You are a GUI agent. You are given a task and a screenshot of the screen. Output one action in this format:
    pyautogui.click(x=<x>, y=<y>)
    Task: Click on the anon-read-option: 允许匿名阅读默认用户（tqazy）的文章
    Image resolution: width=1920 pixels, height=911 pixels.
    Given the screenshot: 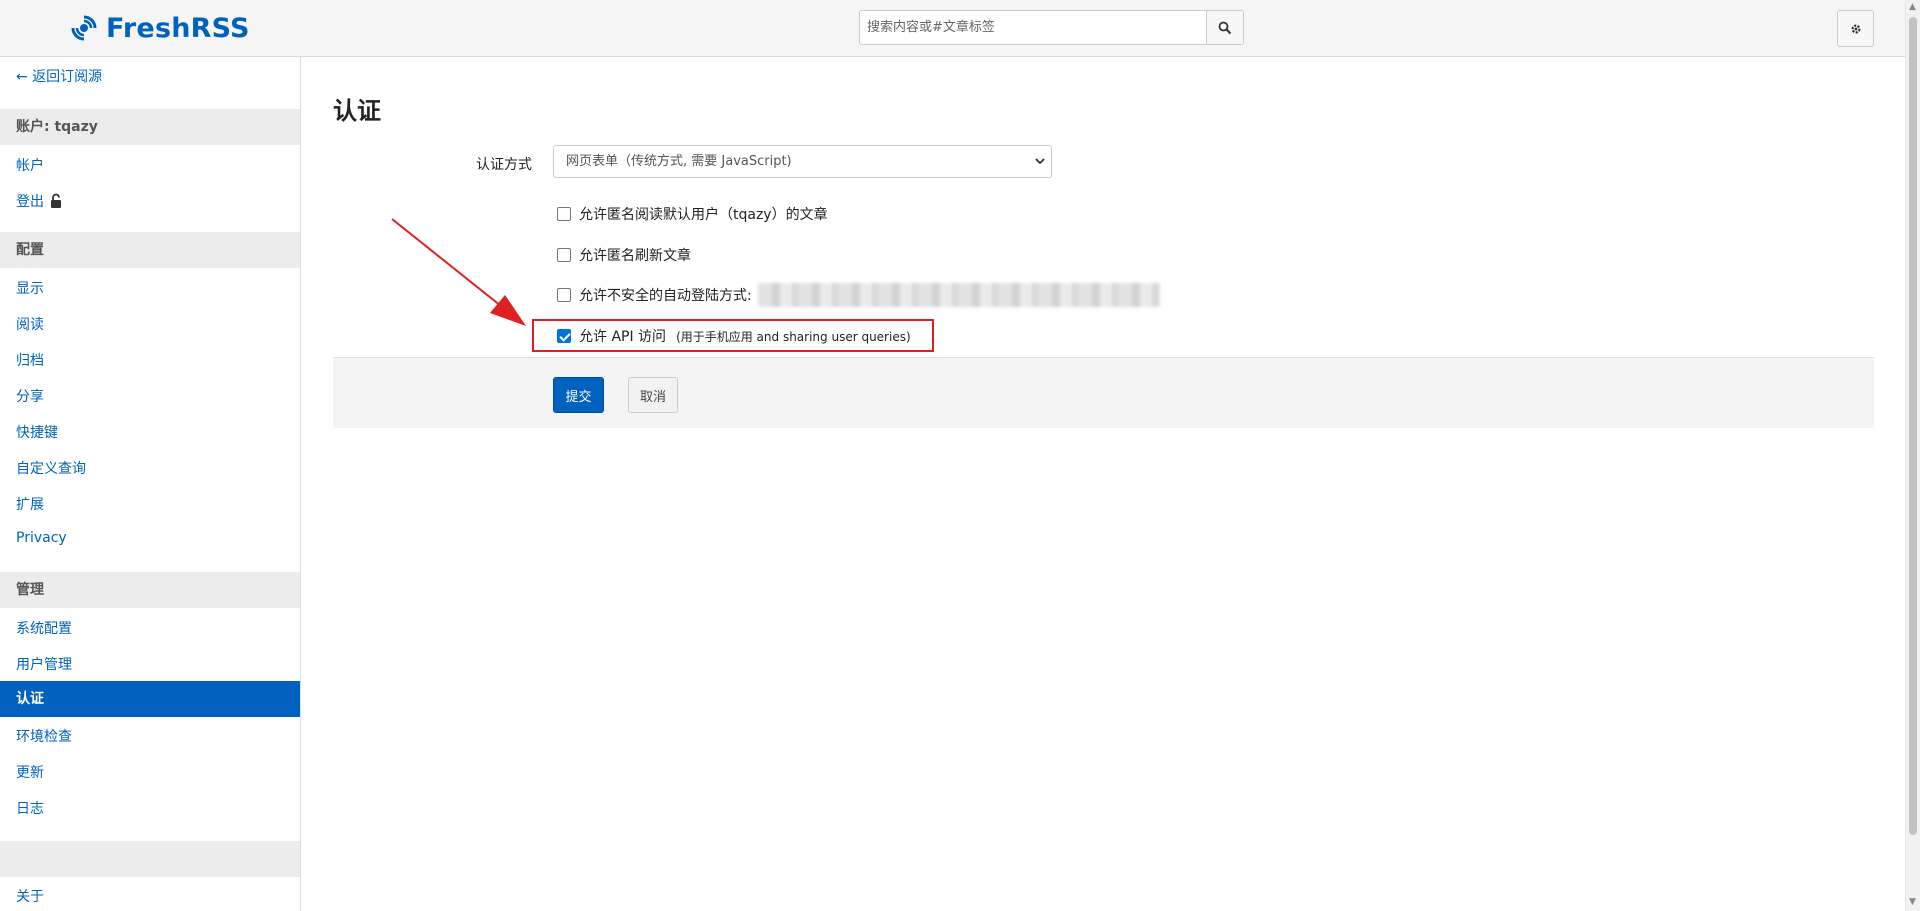 What is the action you would take?
    pyautogui.click(x=692, y=214)
    